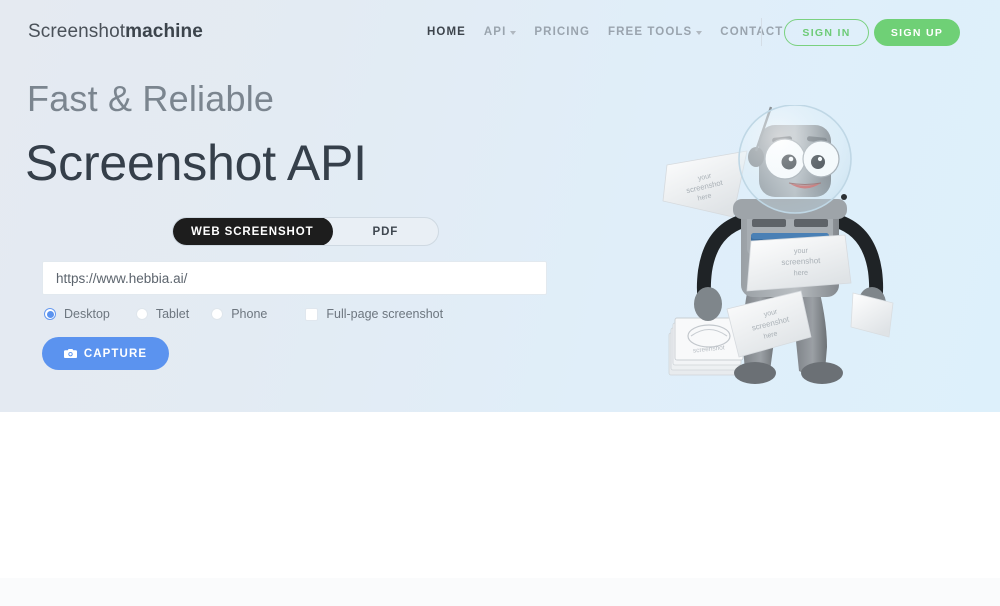 The image size is (1000, 606). What do you see at coordinates (87, 314) in the screenshot?
I see `label-desktop: Desktop` at bounding box center [87, 314].